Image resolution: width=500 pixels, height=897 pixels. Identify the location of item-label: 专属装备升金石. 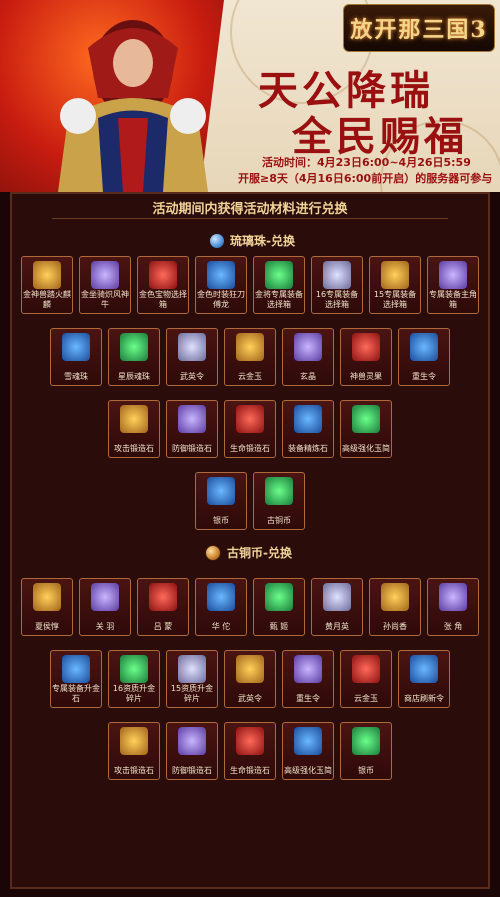
(76, 693).